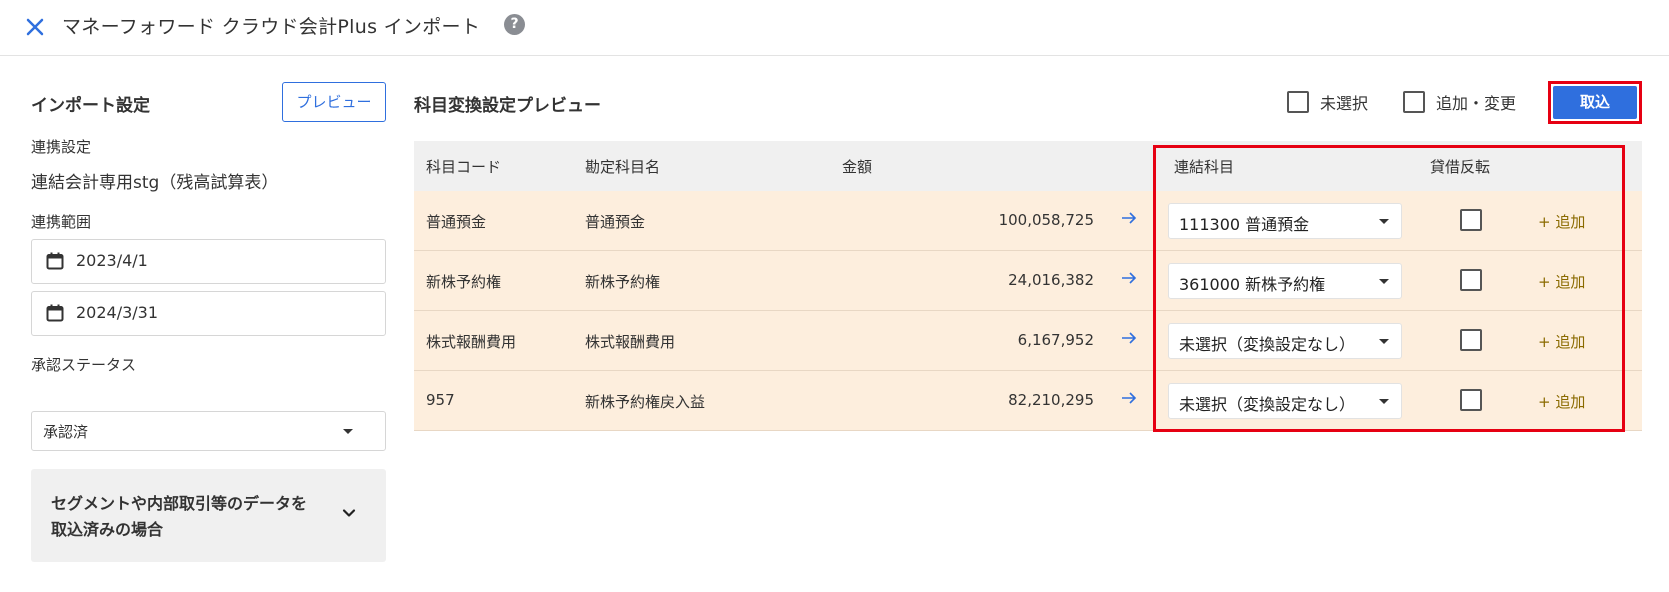  I want to click on table-row: 株式報酬費用 株式報酬費用 6,167,952 未選択（変換設定なし） + 追加, so click(1028, 341).